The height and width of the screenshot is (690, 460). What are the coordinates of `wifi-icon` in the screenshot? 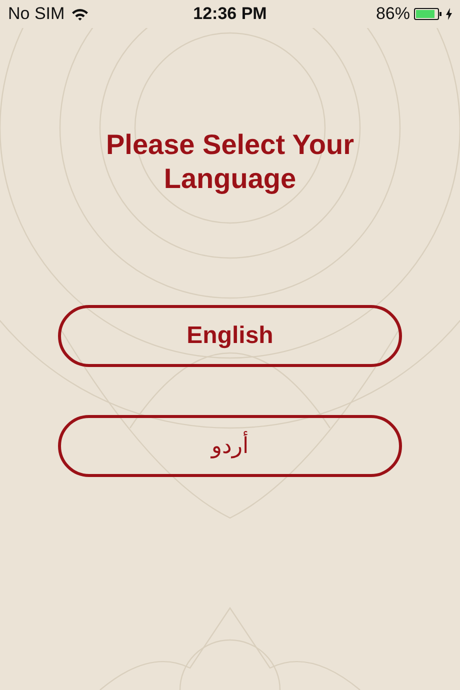 It's located at (79, 14).